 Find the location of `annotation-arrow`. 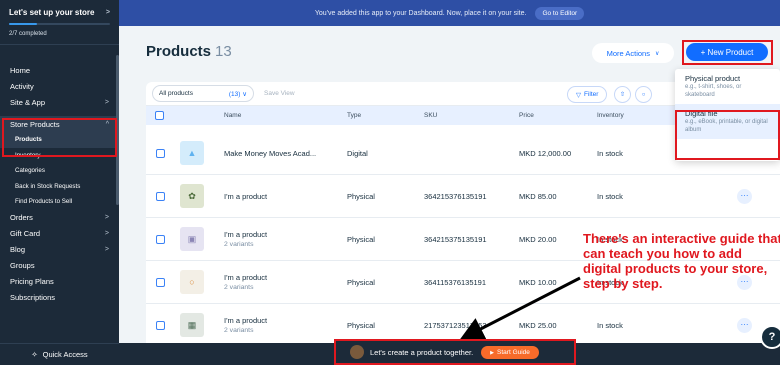

annotation-arrow is located at coordinates (520, 308).